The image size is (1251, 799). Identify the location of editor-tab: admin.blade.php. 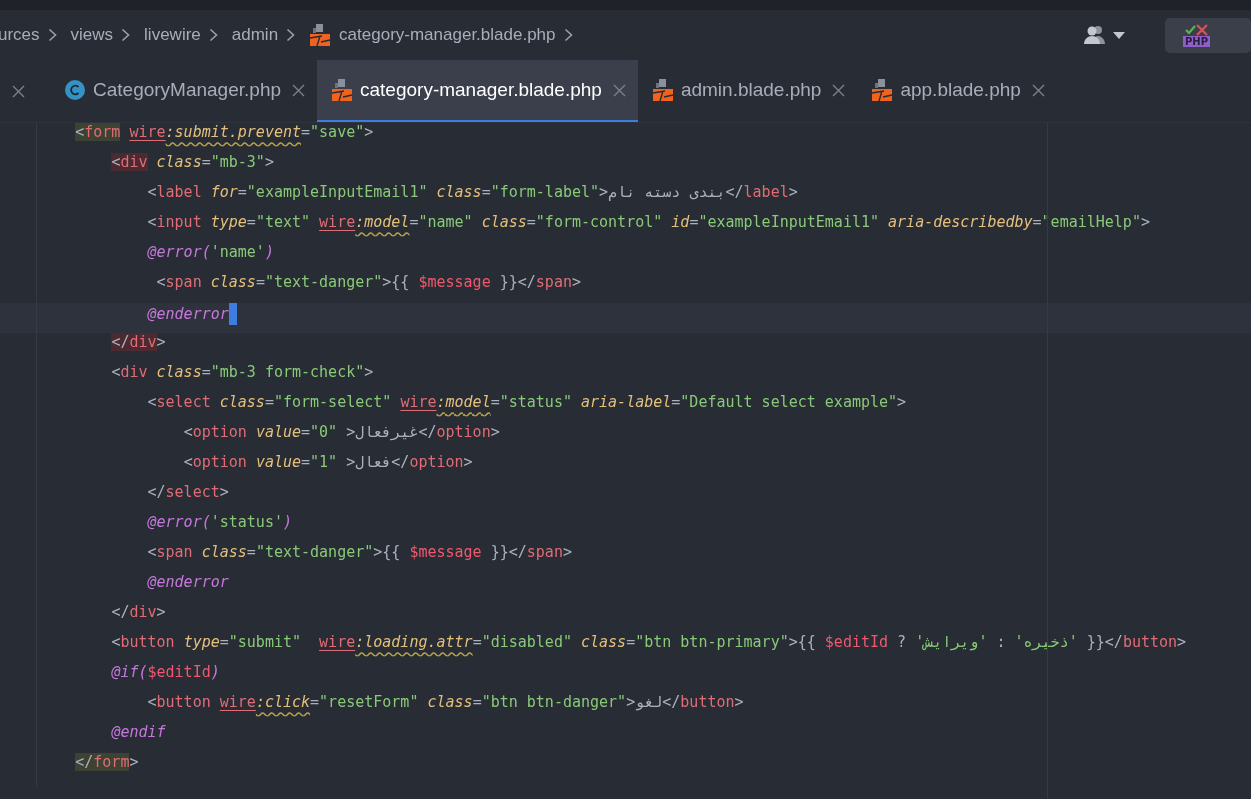
(747, 91).